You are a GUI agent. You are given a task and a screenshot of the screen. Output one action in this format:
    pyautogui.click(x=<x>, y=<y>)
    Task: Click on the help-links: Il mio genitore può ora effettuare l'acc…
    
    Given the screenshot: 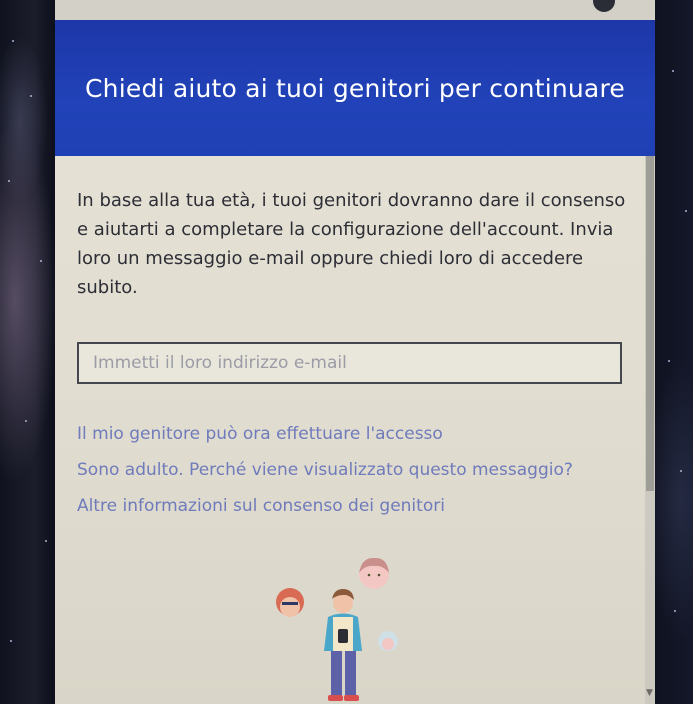 What is the action you would take?
    pyautogui.click(x=325, y=478)
    